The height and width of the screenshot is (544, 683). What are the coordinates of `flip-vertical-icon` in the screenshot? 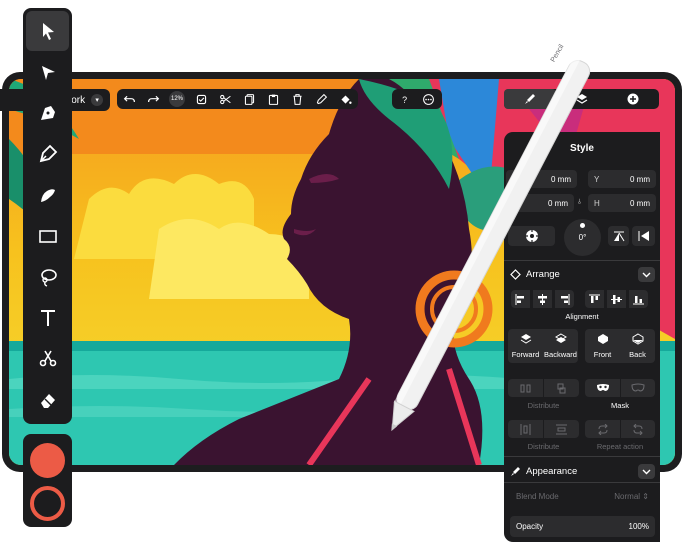 It's located at (618, 236).